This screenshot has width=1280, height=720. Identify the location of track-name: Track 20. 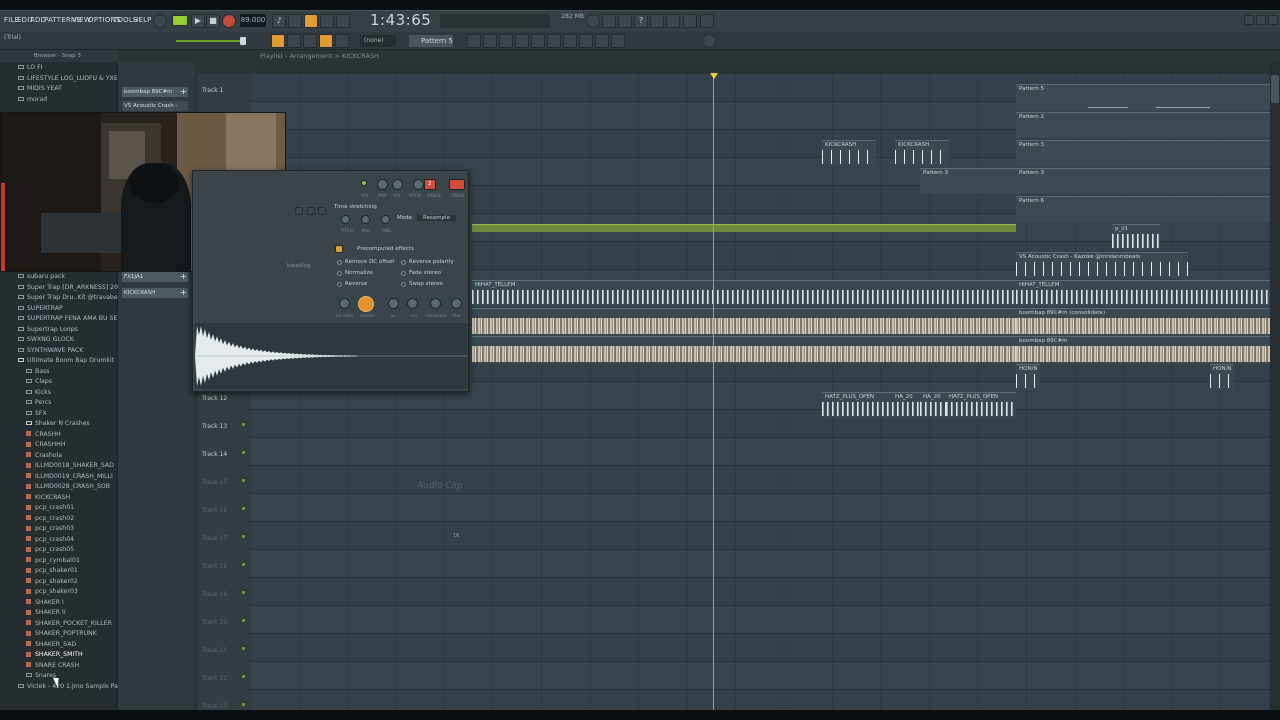
(214, 622).